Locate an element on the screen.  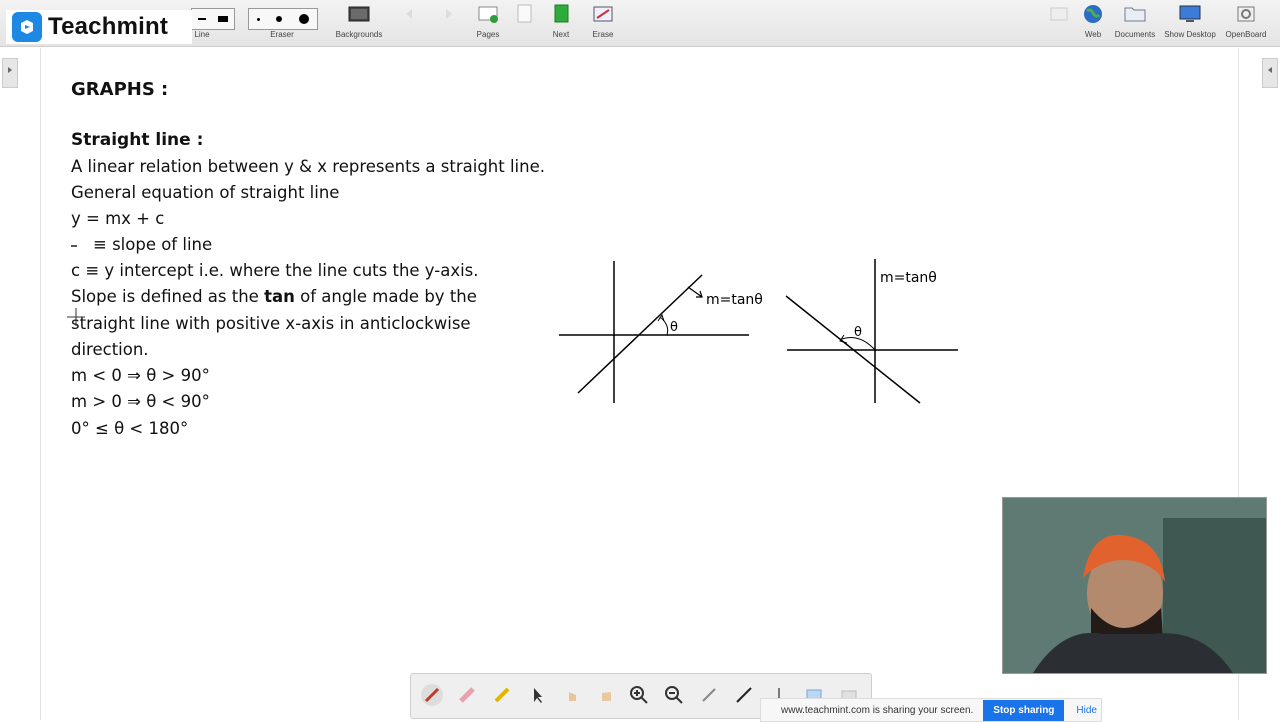
note-line-6-c: of angle made by the is located at coordinates (385, 296).